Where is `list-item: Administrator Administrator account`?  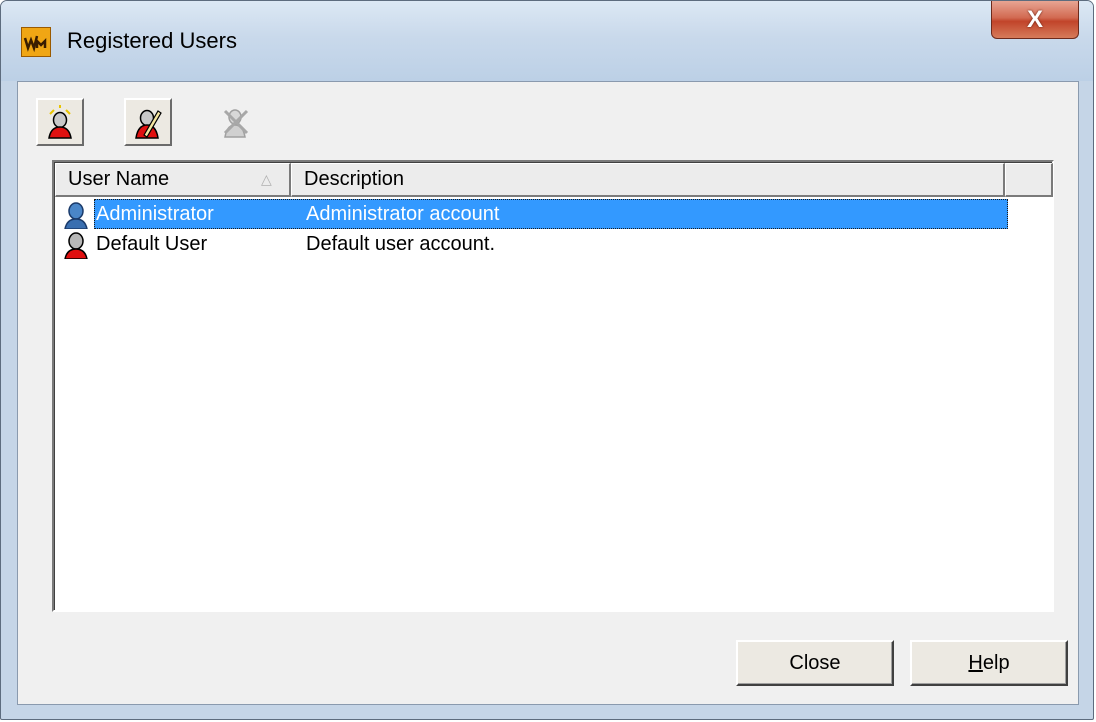
list-item: Administrator Administrator account is located at coordinates (535, 214).